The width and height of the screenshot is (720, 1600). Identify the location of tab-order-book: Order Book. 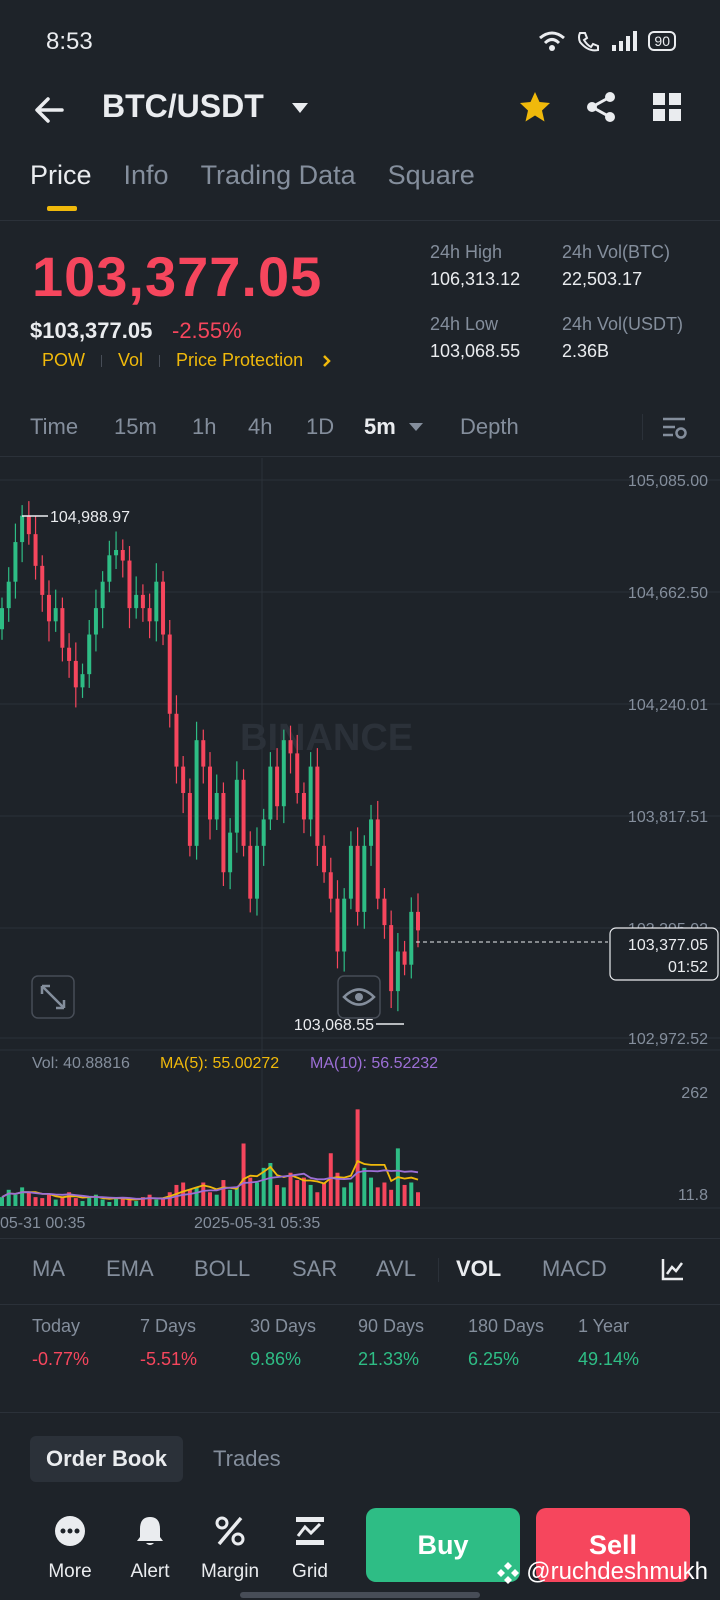
(107, 1459).